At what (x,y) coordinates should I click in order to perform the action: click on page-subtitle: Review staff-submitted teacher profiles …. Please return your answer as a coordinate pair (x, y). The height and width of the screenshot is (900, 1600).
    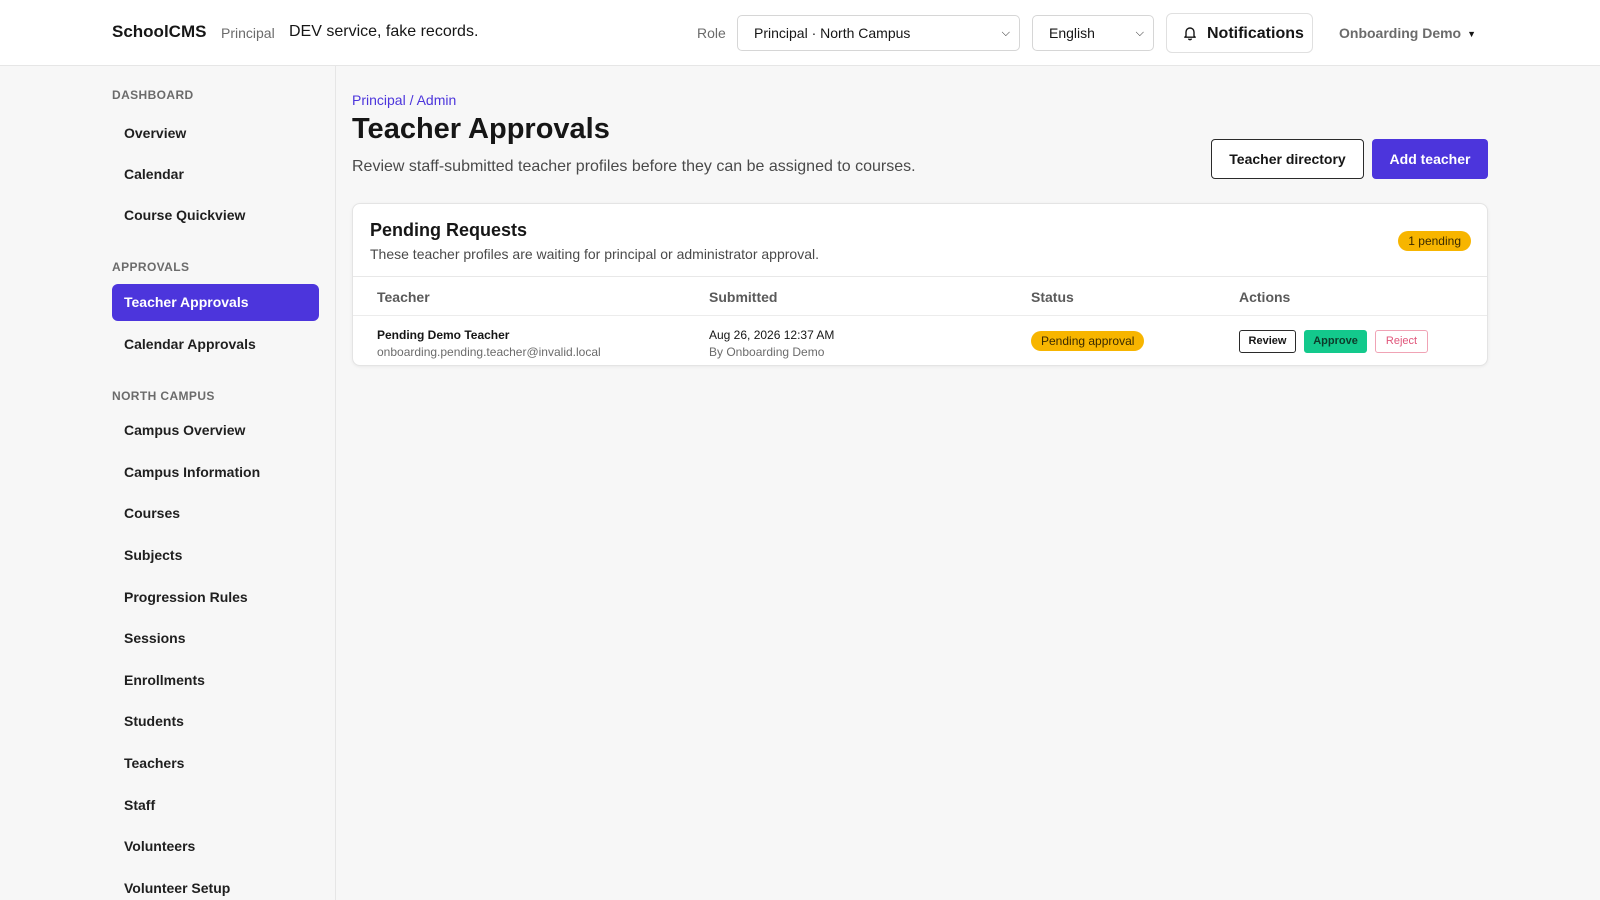
    Looking at the image, I should click on (634, 166).